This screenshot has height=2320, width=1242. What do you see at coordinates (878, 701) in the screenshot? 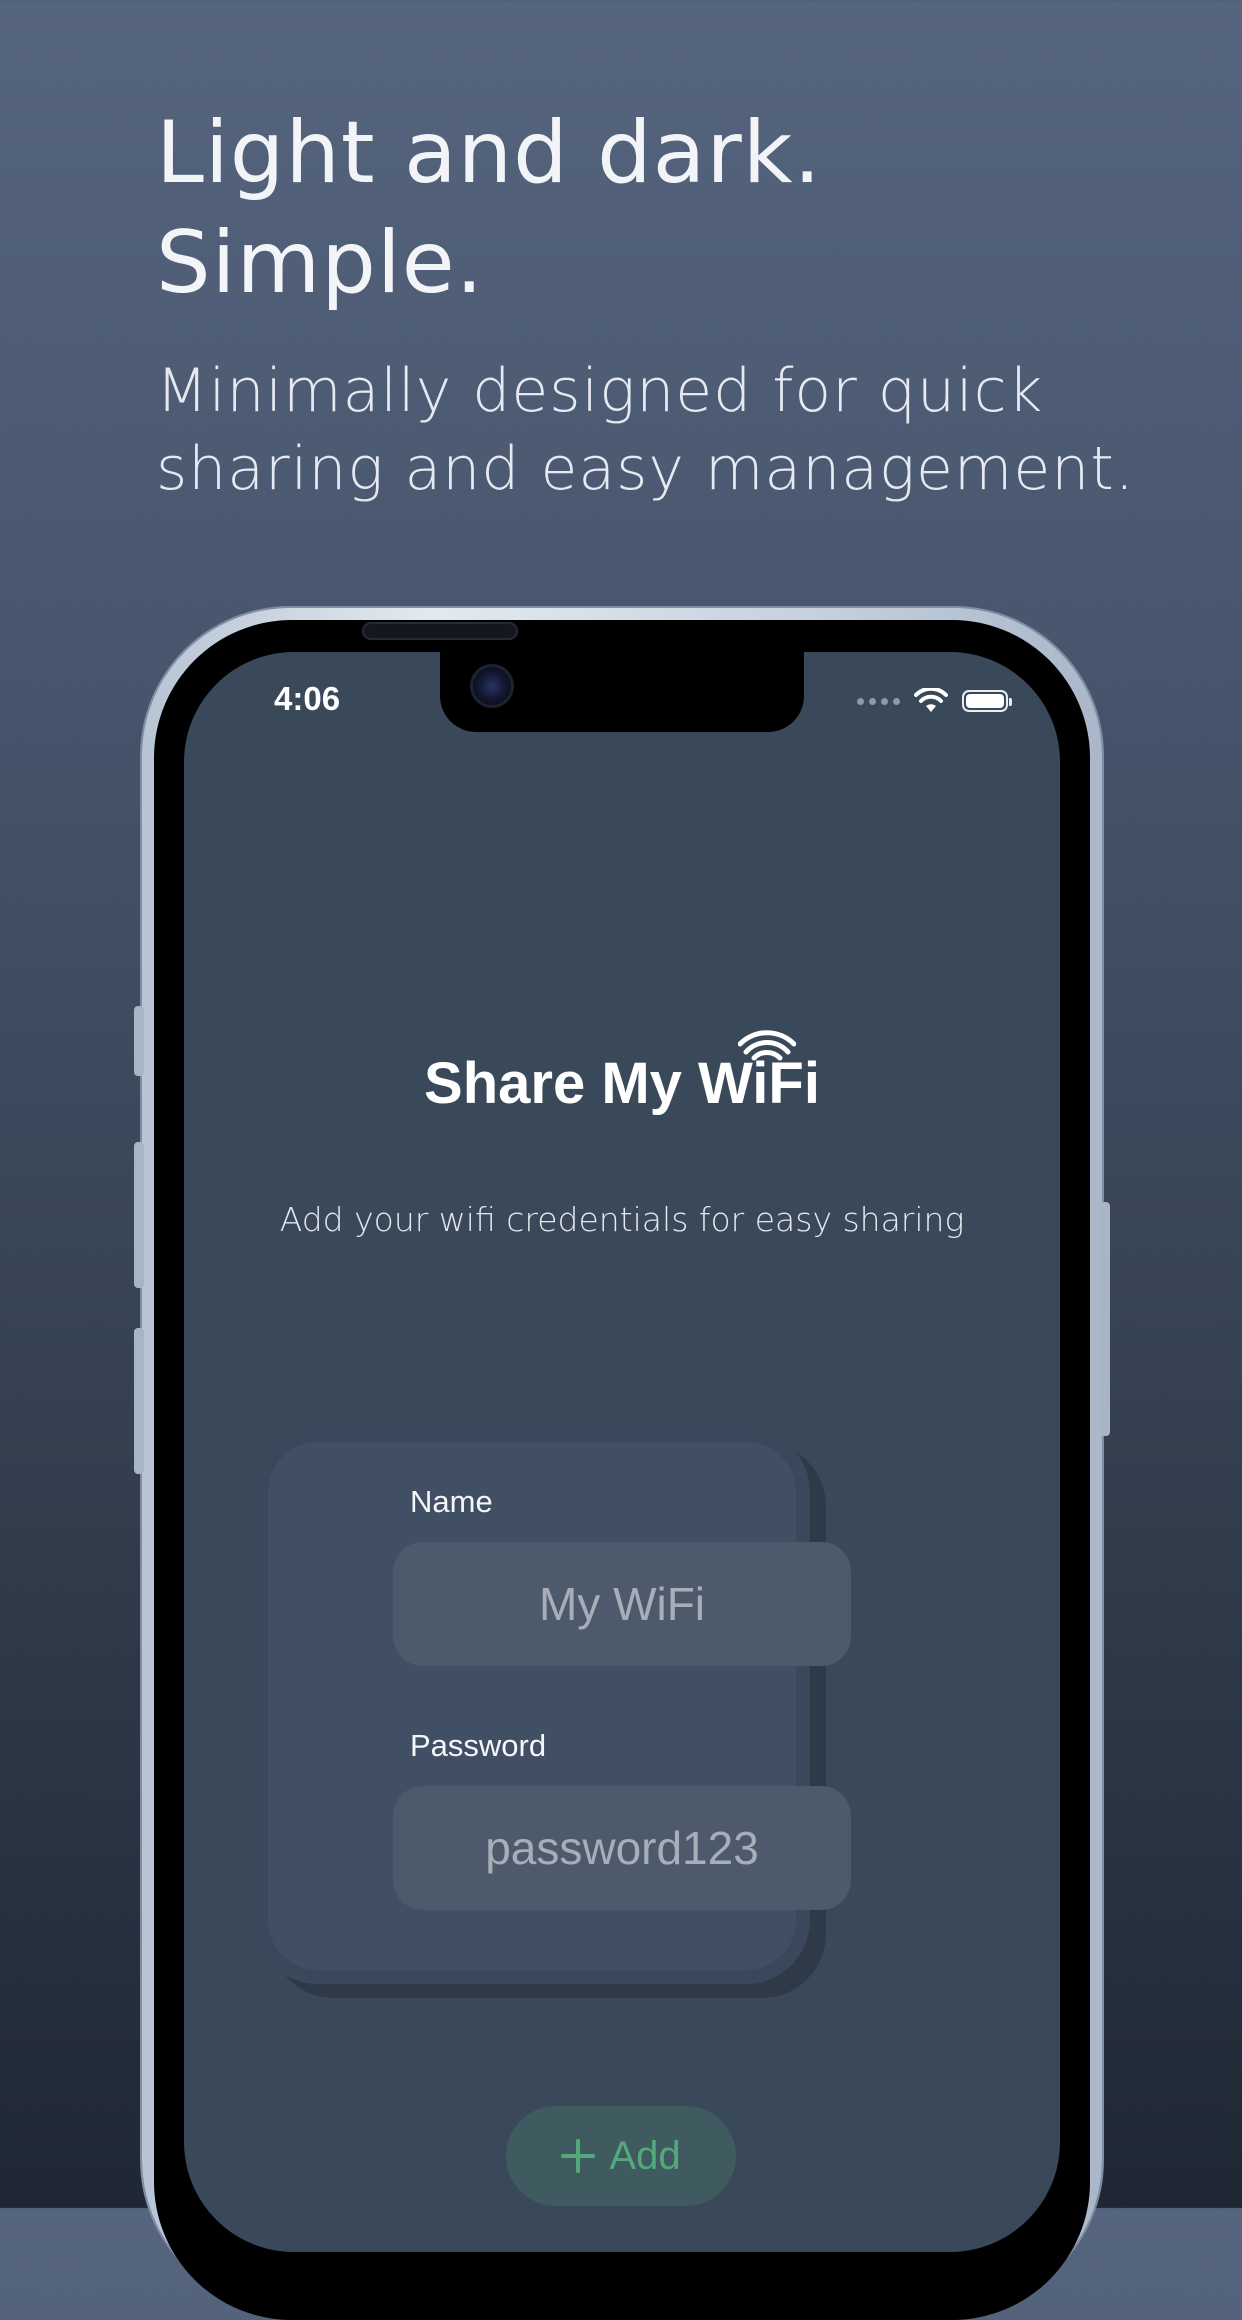
I see `signal-dots-icon` at bounding box center [878, 701].